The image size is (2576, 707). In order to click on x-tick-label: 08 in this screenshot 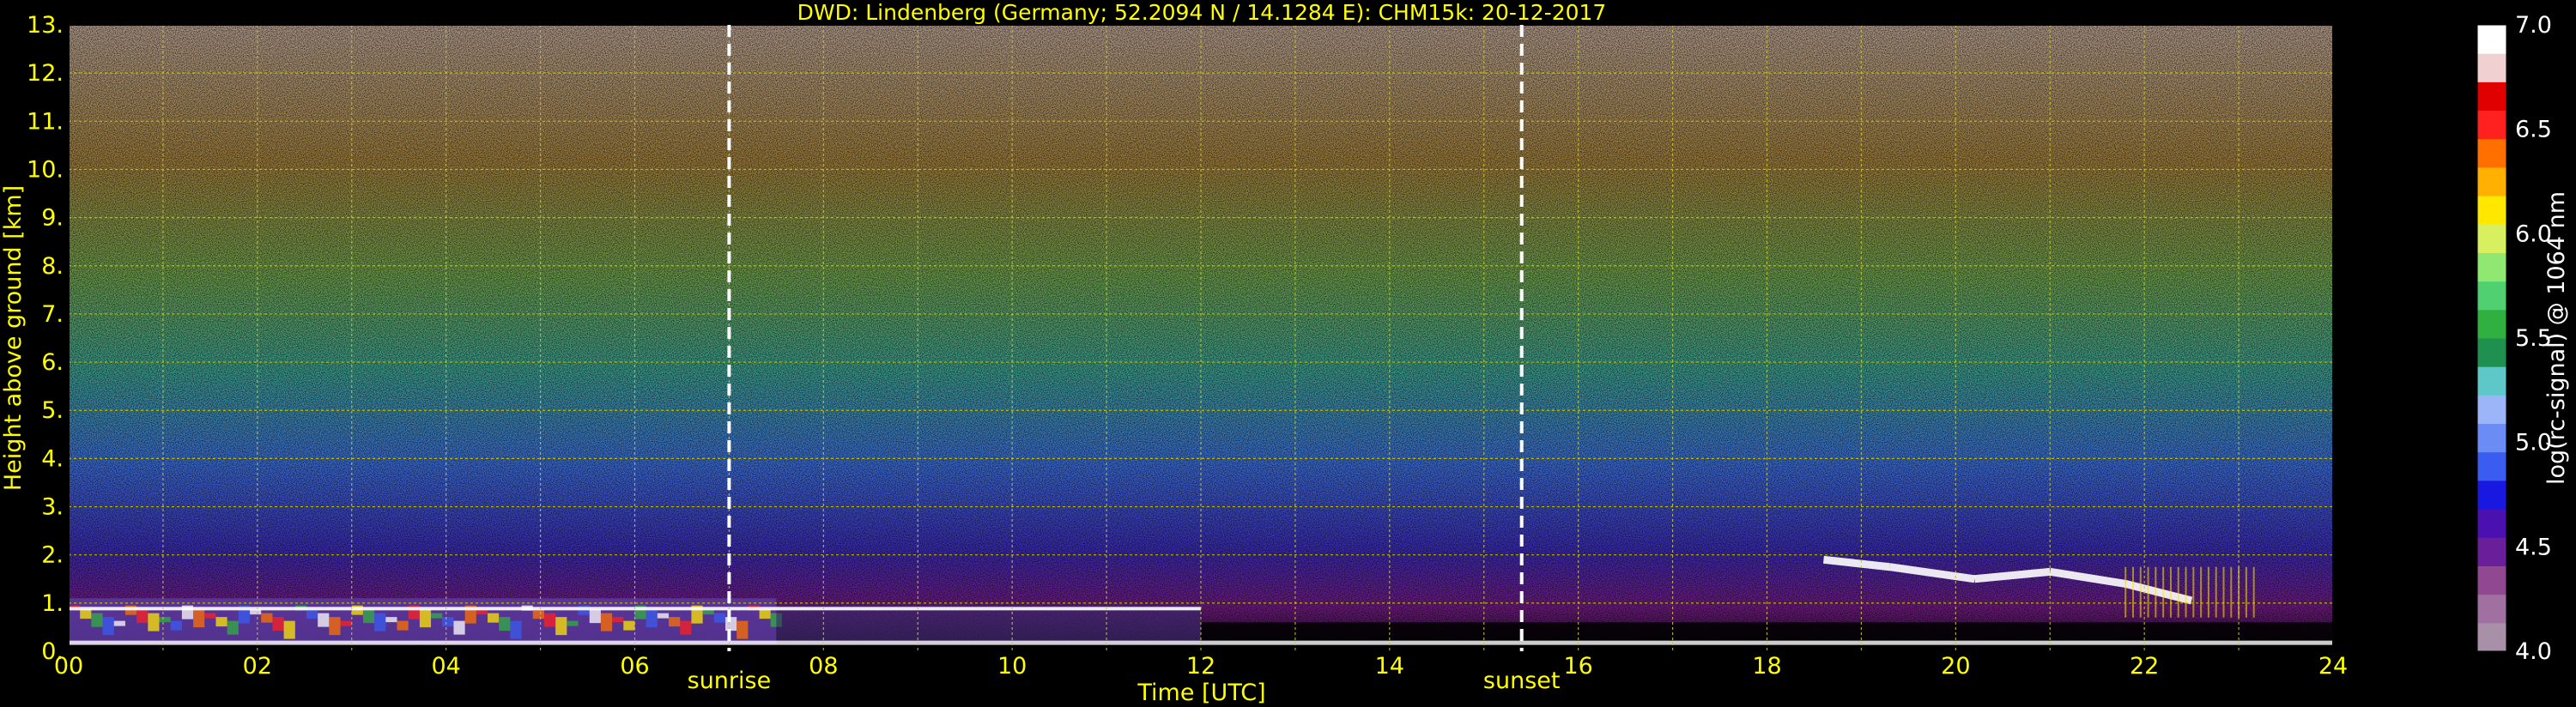, I will do `click(823, 666)`.